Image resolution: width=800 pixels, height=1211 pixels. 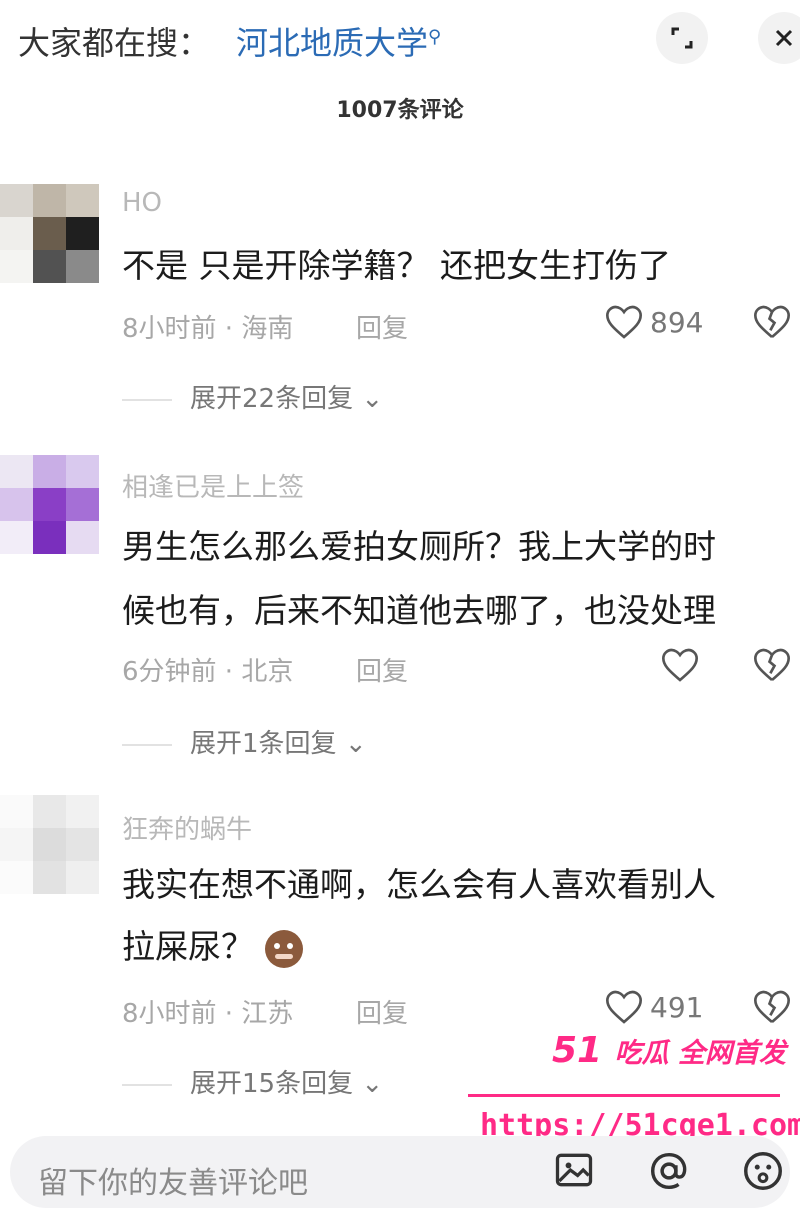 I want to click on close-button, so click(x=779, y=38).